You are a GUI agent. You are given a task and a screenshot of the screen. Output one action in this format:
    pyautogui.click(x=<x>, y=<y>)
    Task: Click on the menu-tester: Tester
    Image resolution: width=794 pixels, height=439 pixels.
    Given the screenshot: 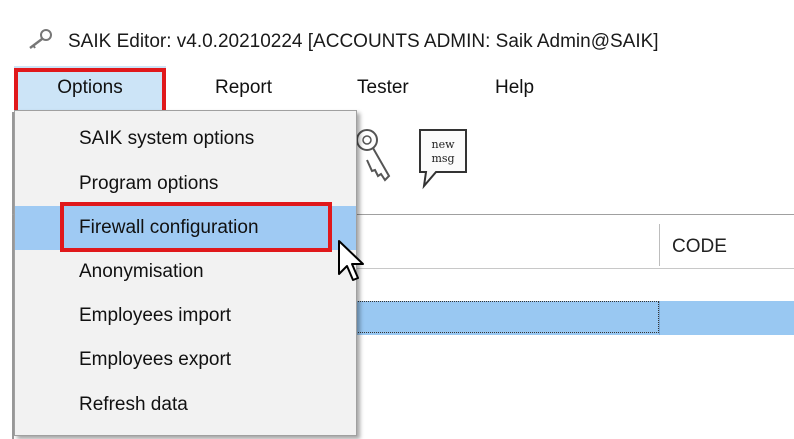 What is the action you would take?
    pyautogui.click(x=383, y=88)
    